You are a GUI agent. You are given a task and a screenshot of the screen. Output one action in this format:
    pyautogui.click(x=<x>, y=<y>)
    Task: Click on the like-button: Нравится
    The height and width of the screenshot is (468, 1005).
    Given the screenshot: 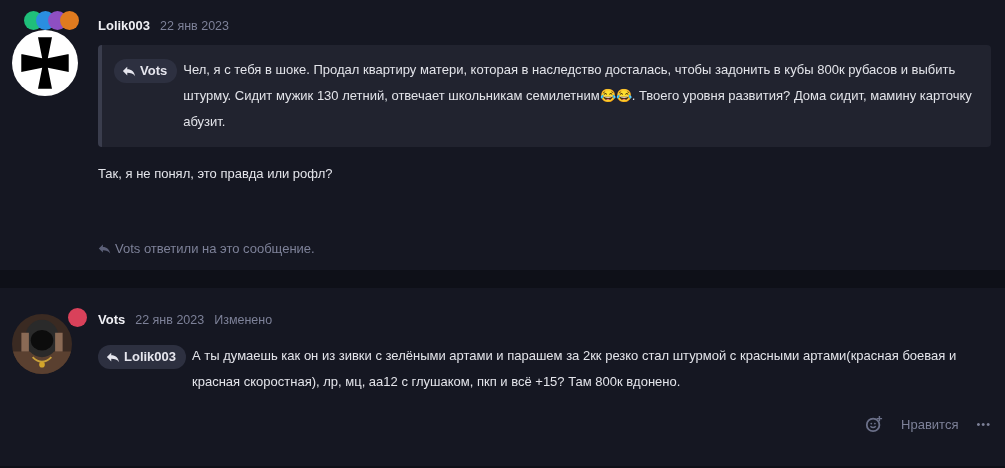 What is the action you would take?
    pyautogui.click(x=930, y=424)
    